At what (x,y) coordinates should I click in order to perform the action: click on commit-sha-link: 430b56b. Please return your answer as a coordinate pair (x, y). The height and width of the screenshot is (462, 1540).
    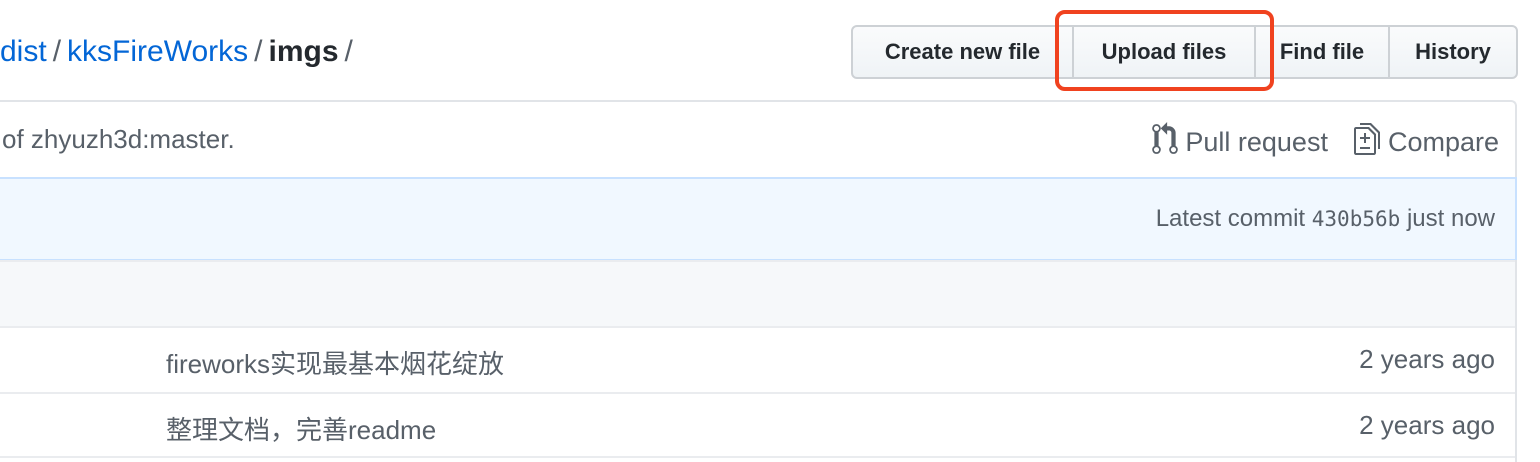
    Looking at the image, I should click on (1356, 219).